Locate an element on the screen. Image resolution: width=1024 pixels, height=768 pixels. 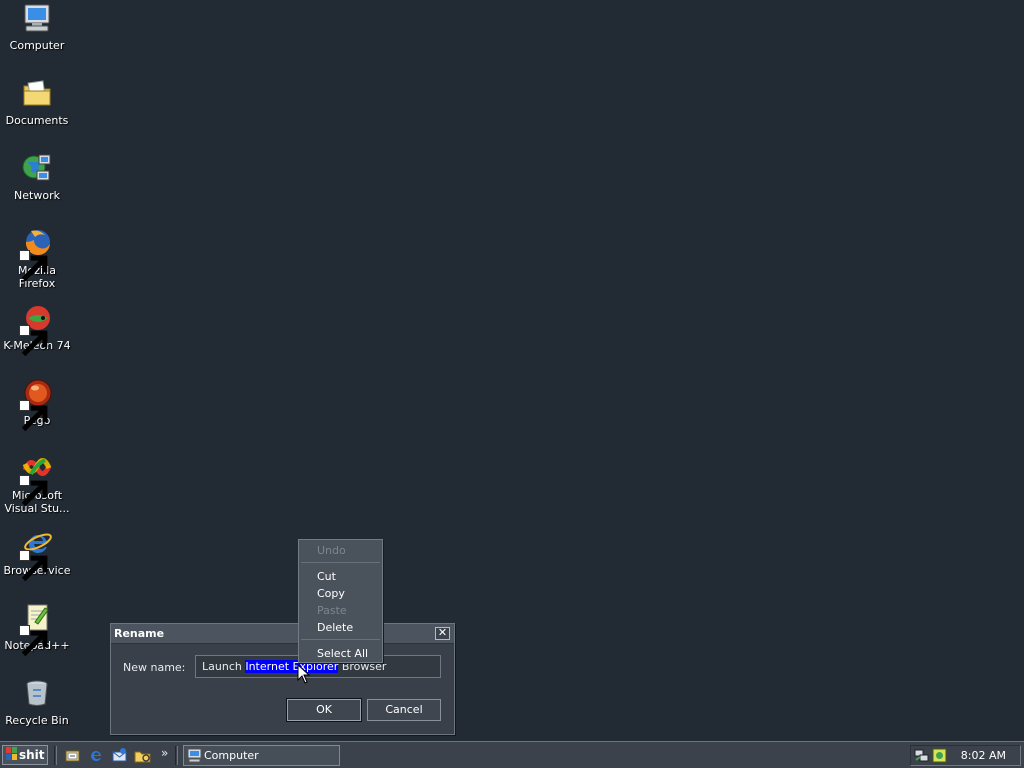
desktop-icon-documents: Documents is located at coordinates (37, 102).